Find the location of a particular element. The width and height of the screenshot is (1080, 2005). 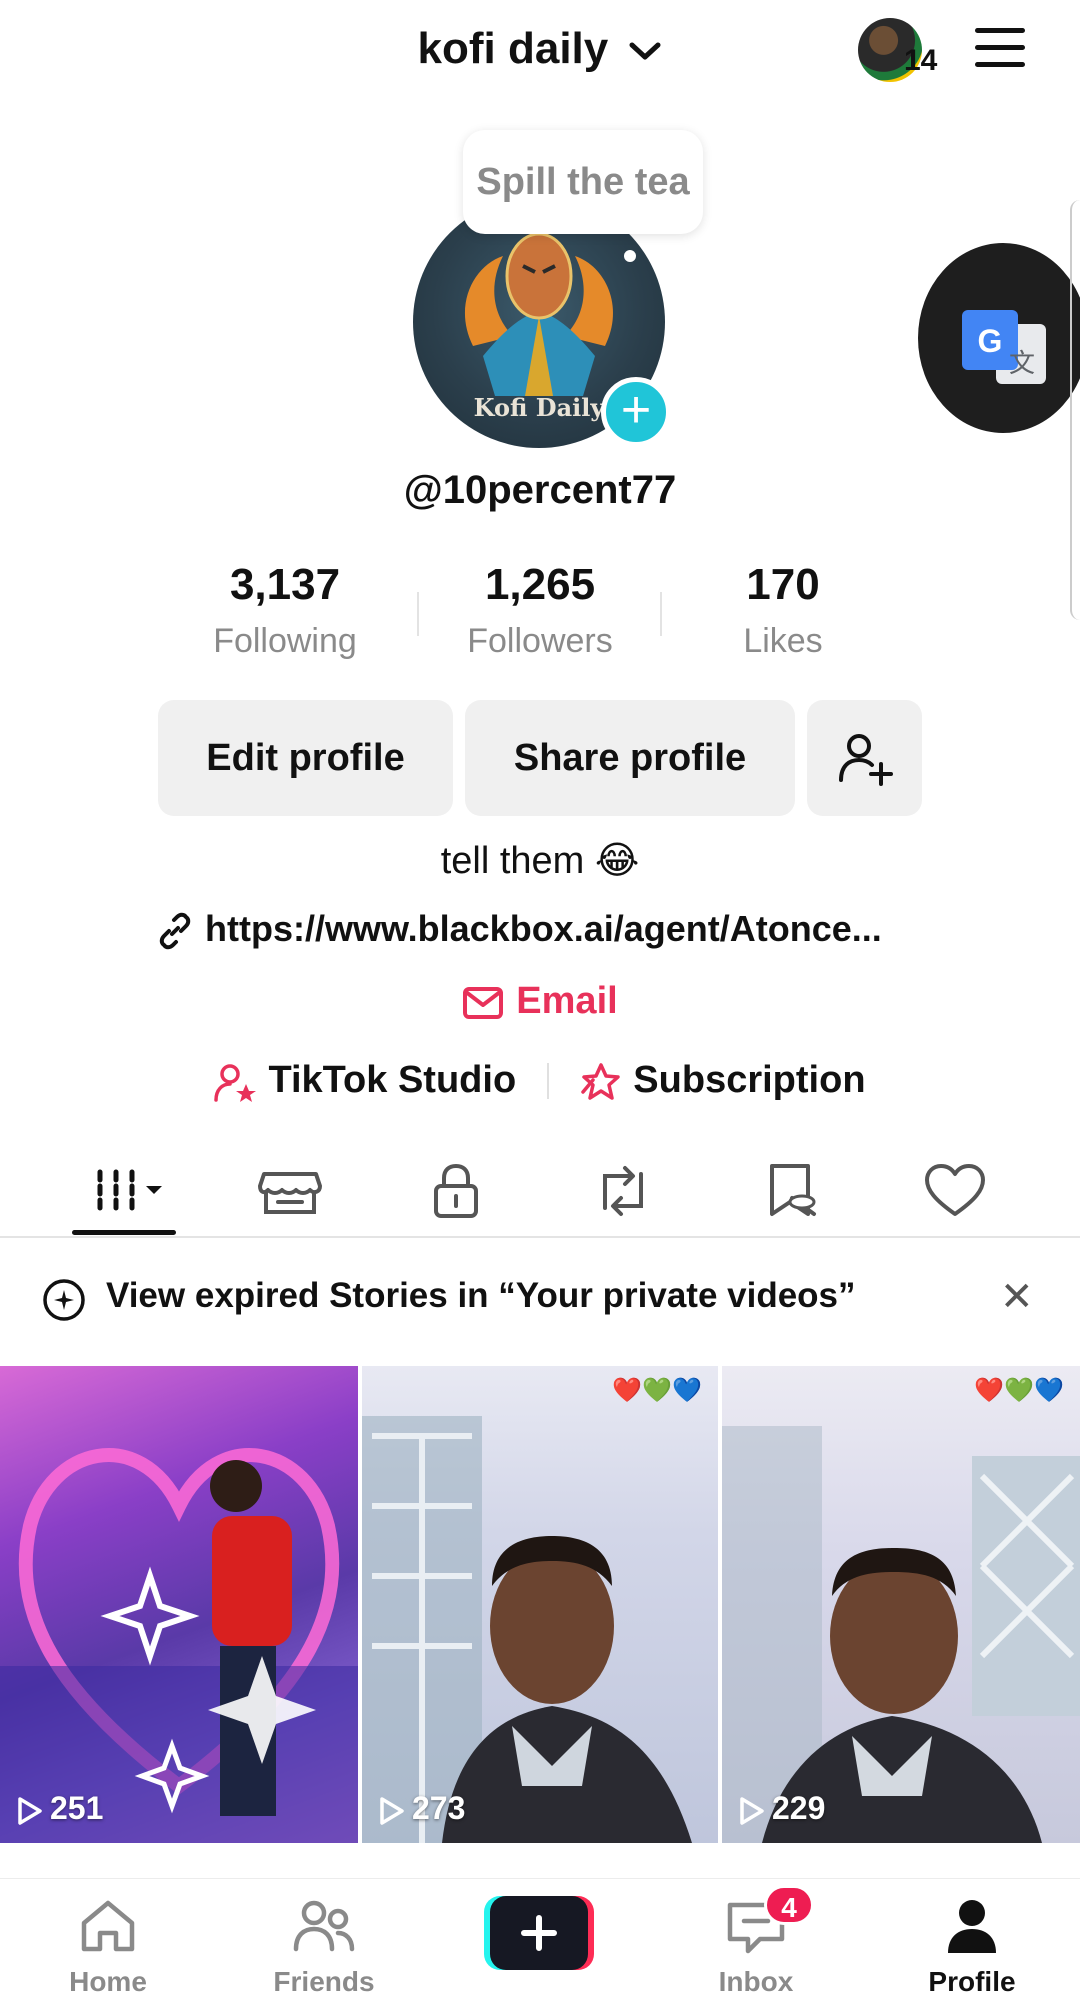

nav-profile-label: Profile is located at coordinates (972, 1981).